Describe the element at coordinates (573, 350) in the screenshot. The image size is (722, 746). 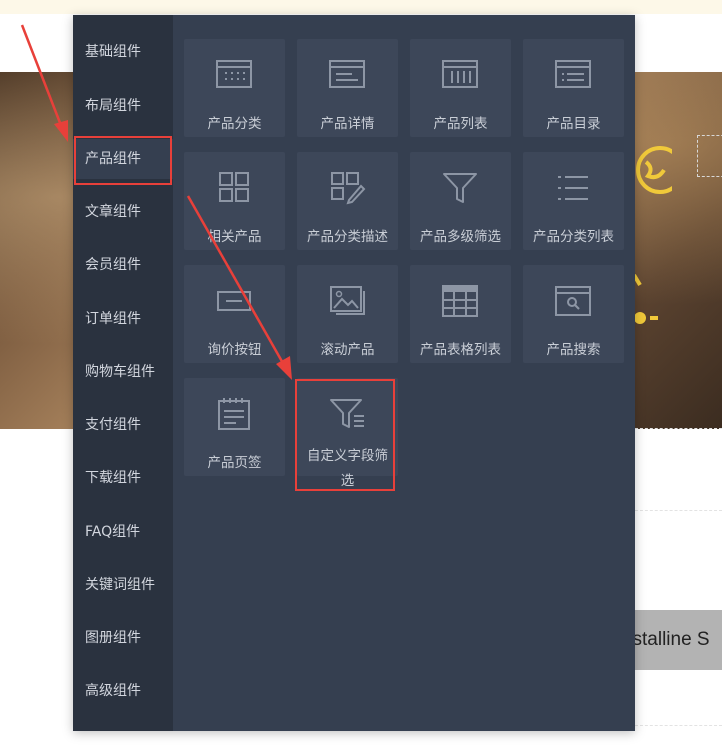
I see `component-label: 产品搜索` at that location.